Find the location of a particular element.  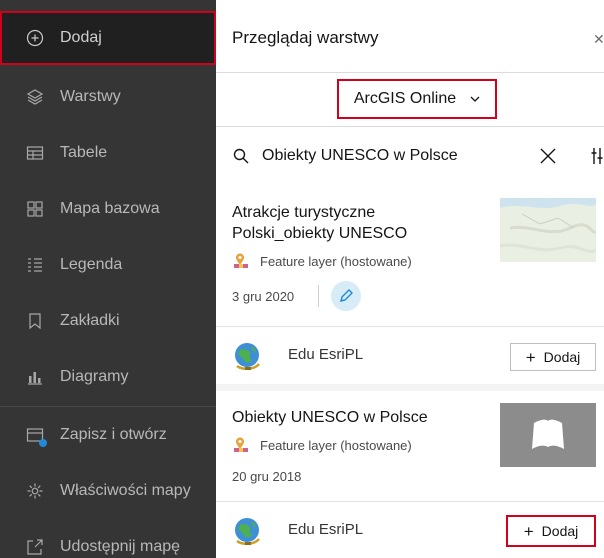

chevron-down-icon is located at coordinates (475, 99).